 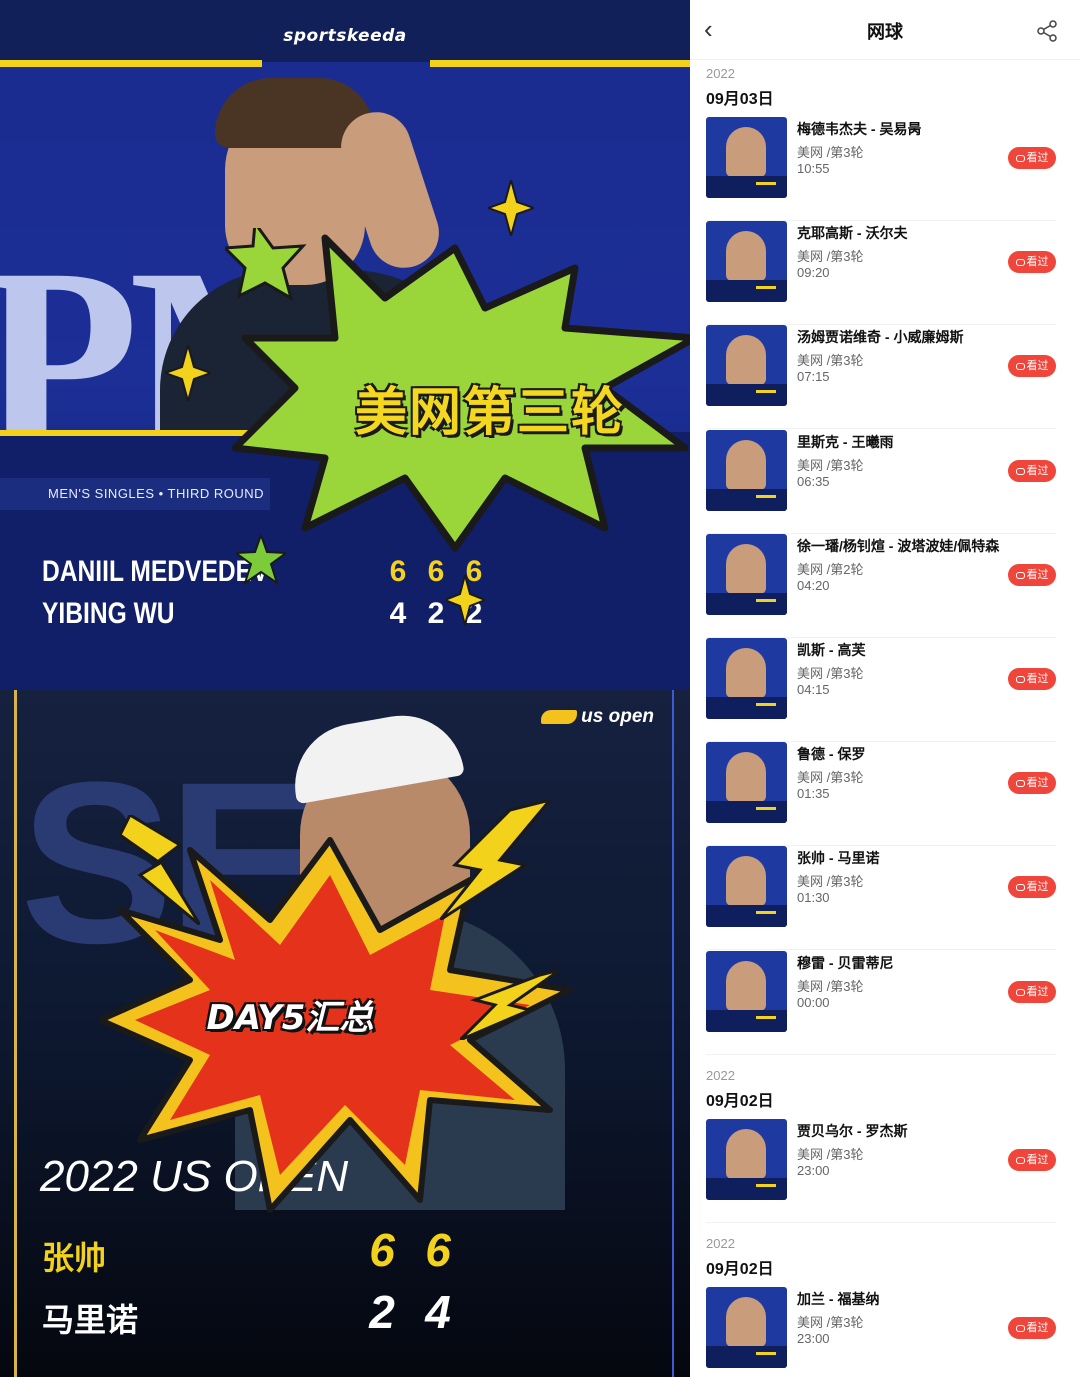 What do you see at coordinates (881, 690) in the screenshot?
I see `match-row: 凯斯 - 高芙 美网 /第3轮 04:15 看过` at bounding box center [881, 690].